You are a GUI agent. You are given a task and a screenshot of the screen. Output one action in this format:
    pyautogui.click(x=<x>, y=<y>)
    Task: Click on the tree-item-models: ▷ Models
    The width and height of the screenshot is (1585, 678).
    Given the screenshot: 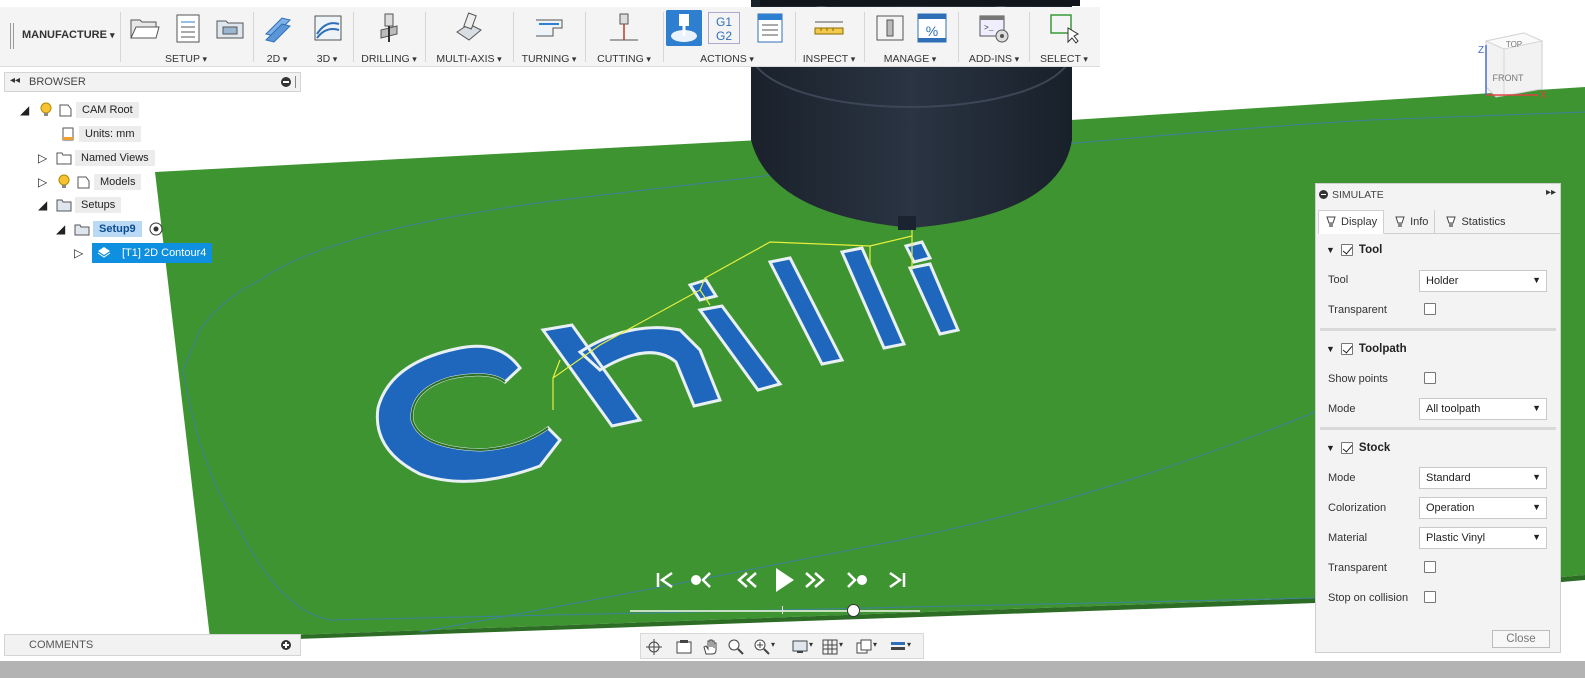 What is the action you would take?
    pyautogui.click(x=90, y=182)
    